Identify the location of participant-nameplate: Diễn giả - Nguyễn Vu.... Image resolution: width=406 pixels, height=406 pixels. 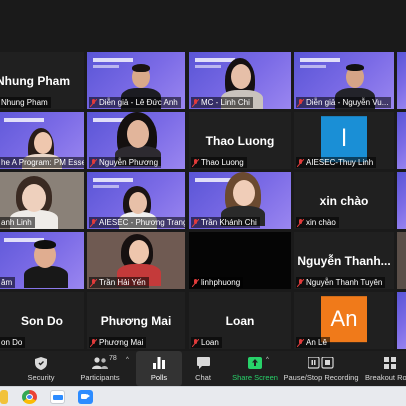
(344, 102).